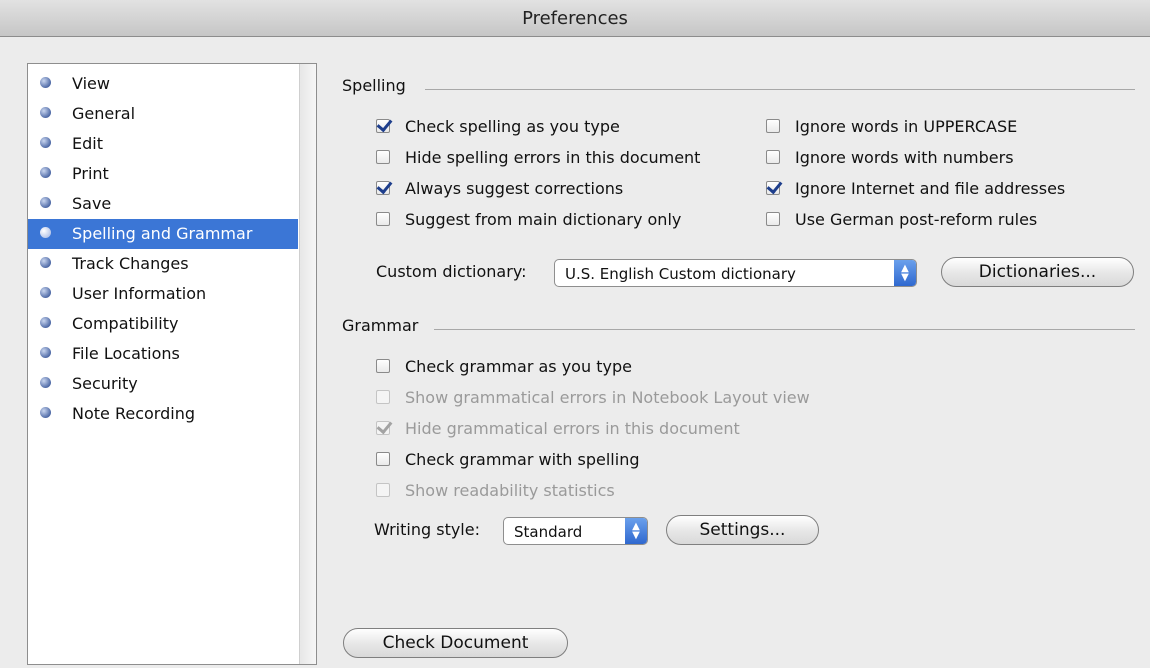 The height and width of the screenshot is (668, 1150). I want to click on ignore-internet-addresses-option: Ignore Internet and file addresses, so click(915, 189).